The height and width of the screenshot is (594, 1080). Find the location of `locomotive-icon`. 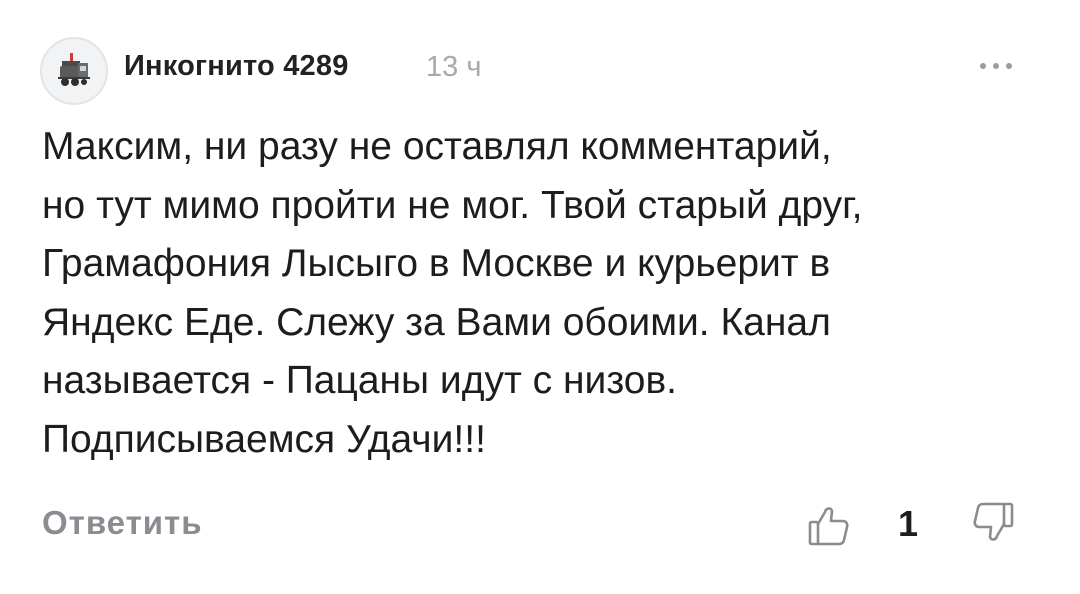

locomotive-icon is located at coordinates (74, 69).